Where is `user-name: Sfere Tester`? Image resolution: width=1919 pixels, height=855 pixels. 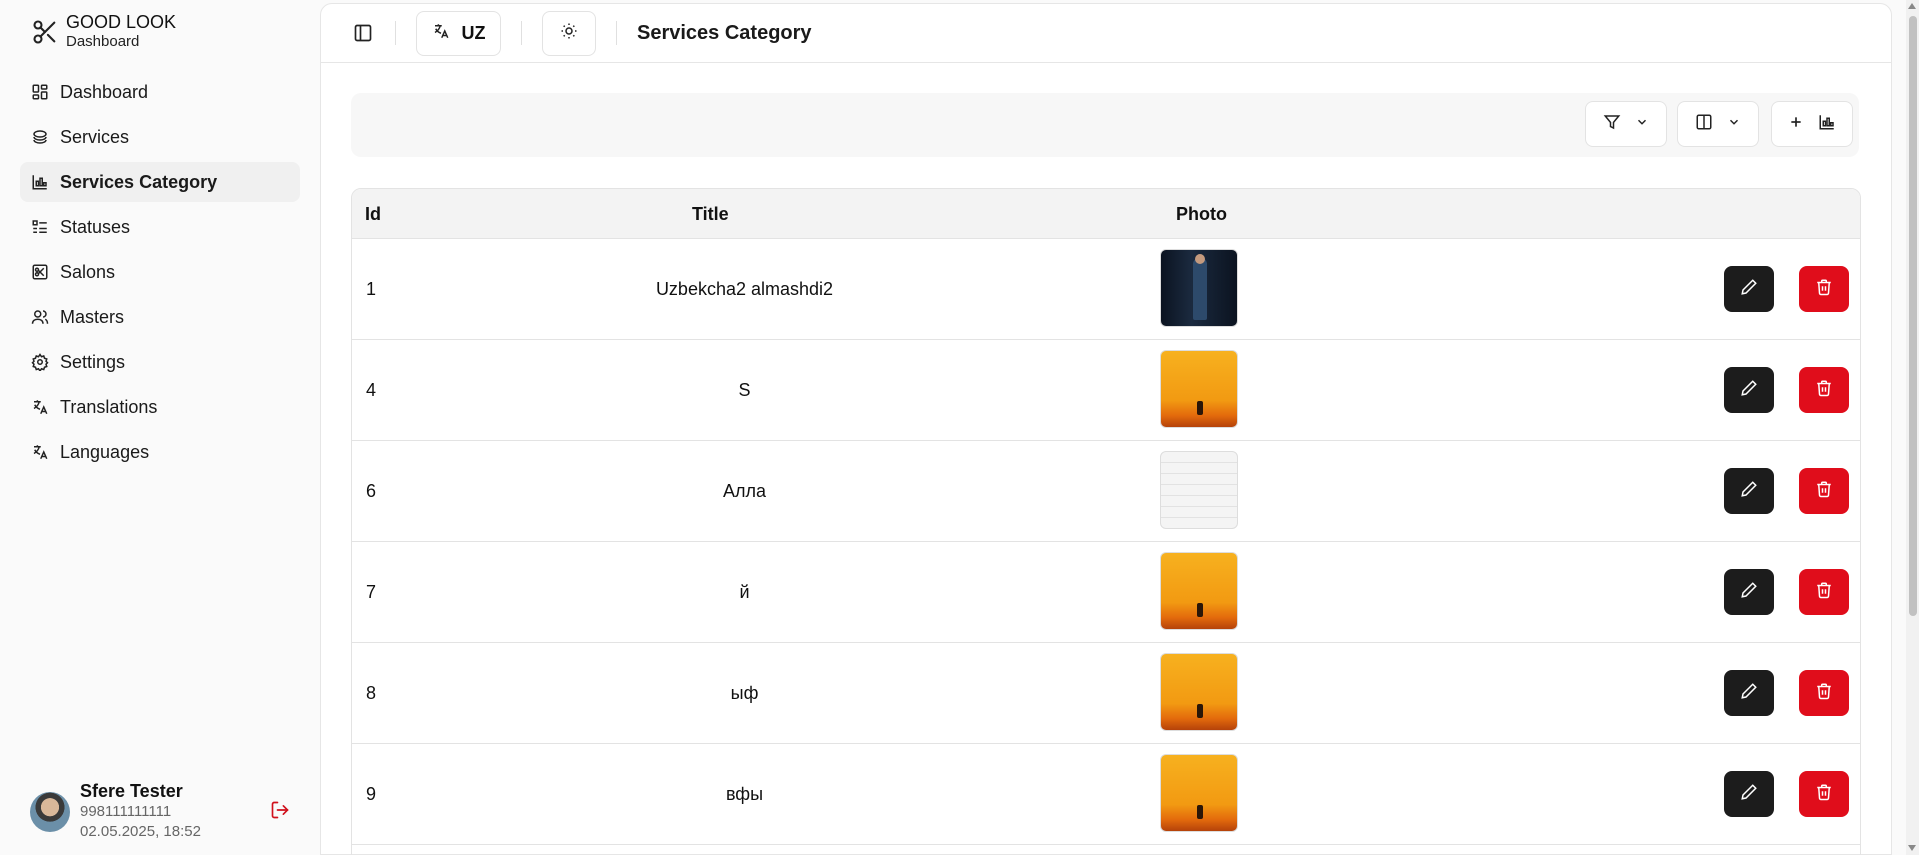 user-name: Sfere Tester is located at coordinates (131, 791).